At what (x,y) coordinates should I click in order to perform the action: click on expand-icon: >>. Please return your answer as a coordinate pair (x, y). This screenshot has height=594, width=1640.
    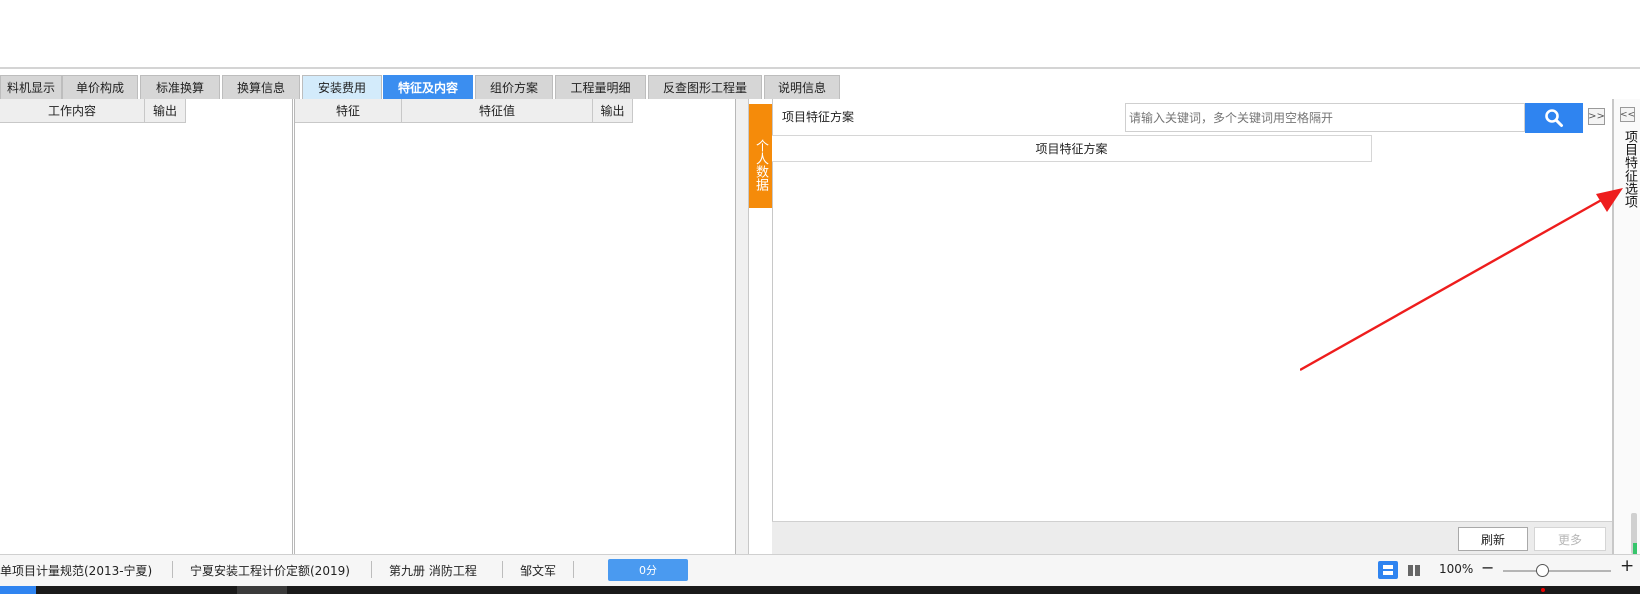
    Looking at the image, I should click on (1596, 116).